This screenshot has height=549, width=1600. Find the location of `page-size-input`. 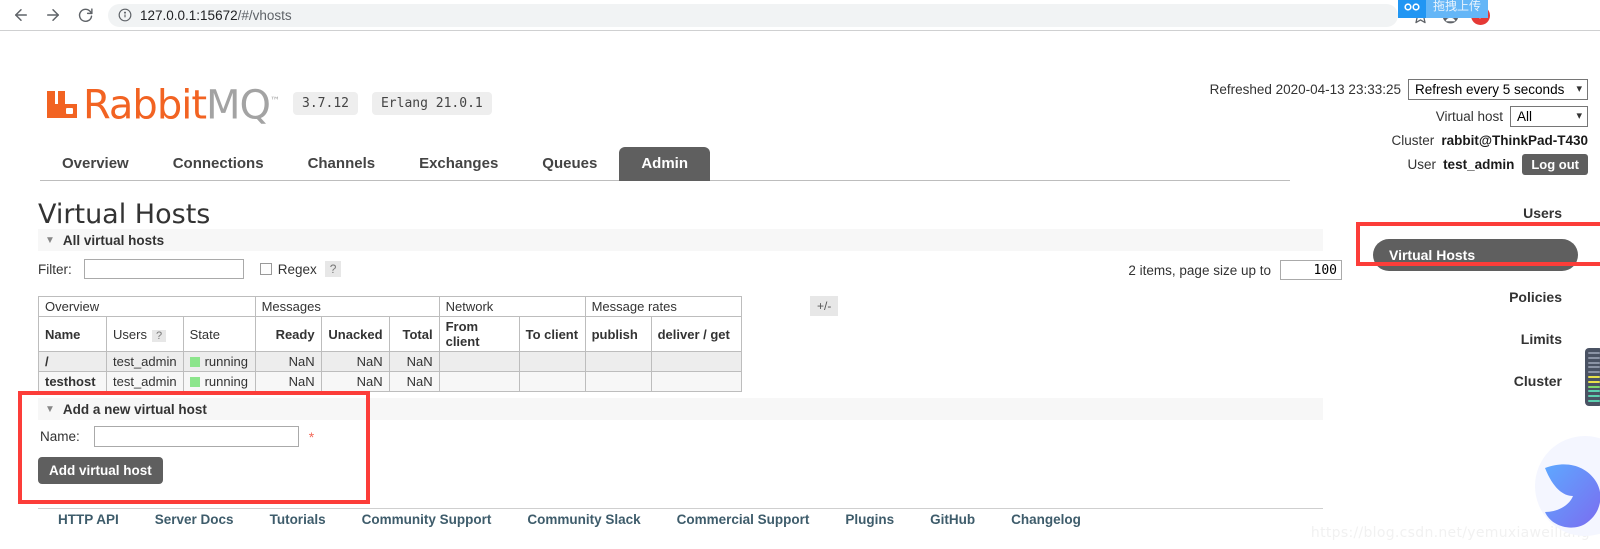

page-size-input is located at coordinates (1311, 270).